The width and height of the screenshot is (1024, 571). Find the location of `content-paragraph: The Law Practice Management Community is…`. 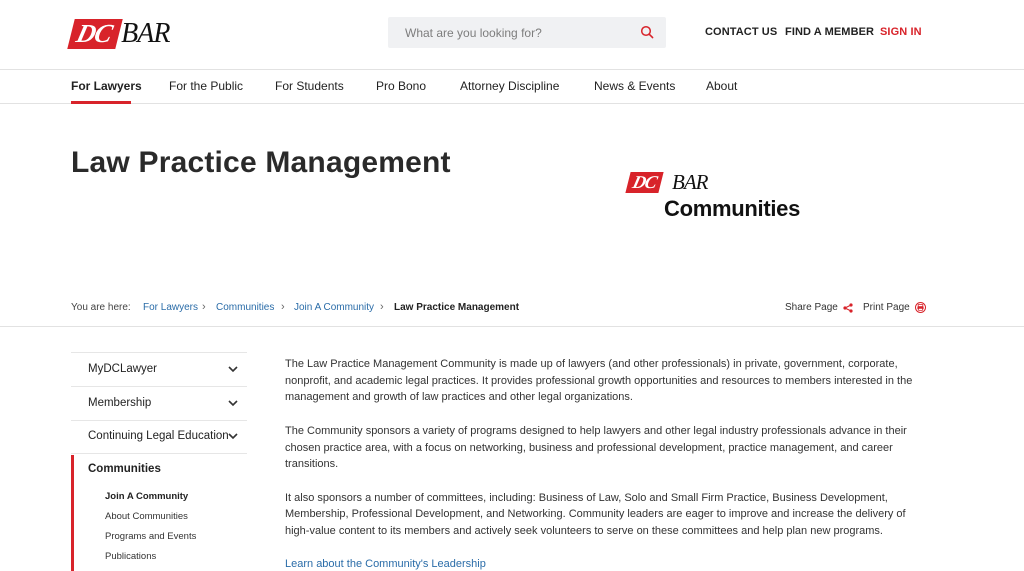

content-paragraph: The Law Practice Management Community is… is located at coordinates (599, 381).